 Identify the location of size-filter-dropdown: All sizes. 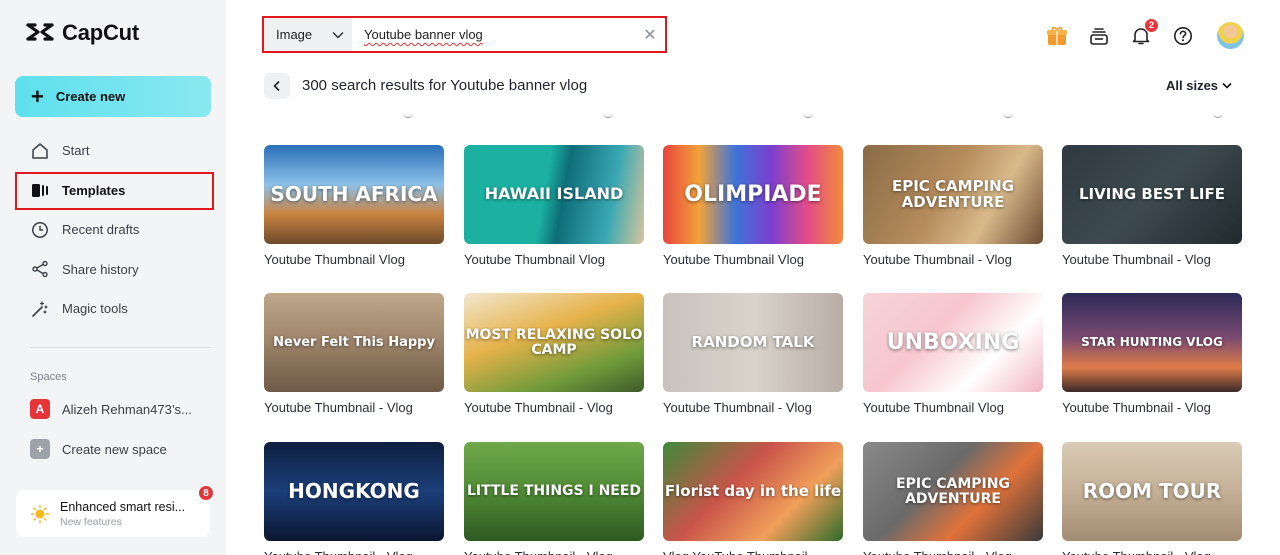
(1199, 85).